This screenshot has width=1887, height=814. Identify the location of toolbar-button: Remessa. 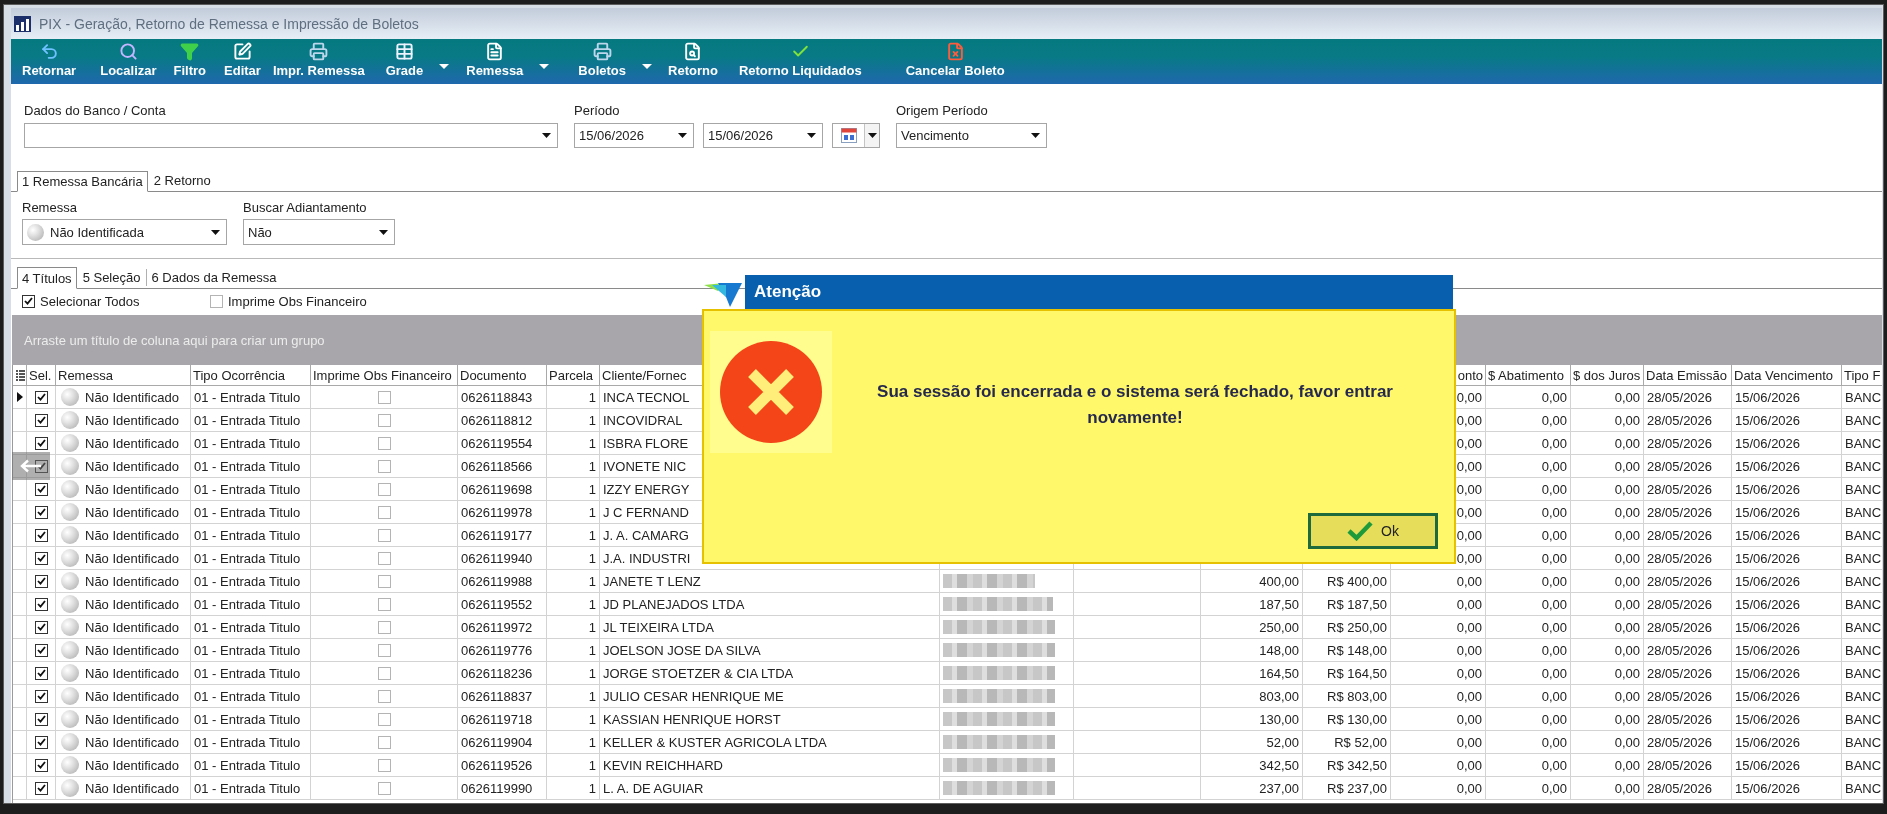
(495, 61).